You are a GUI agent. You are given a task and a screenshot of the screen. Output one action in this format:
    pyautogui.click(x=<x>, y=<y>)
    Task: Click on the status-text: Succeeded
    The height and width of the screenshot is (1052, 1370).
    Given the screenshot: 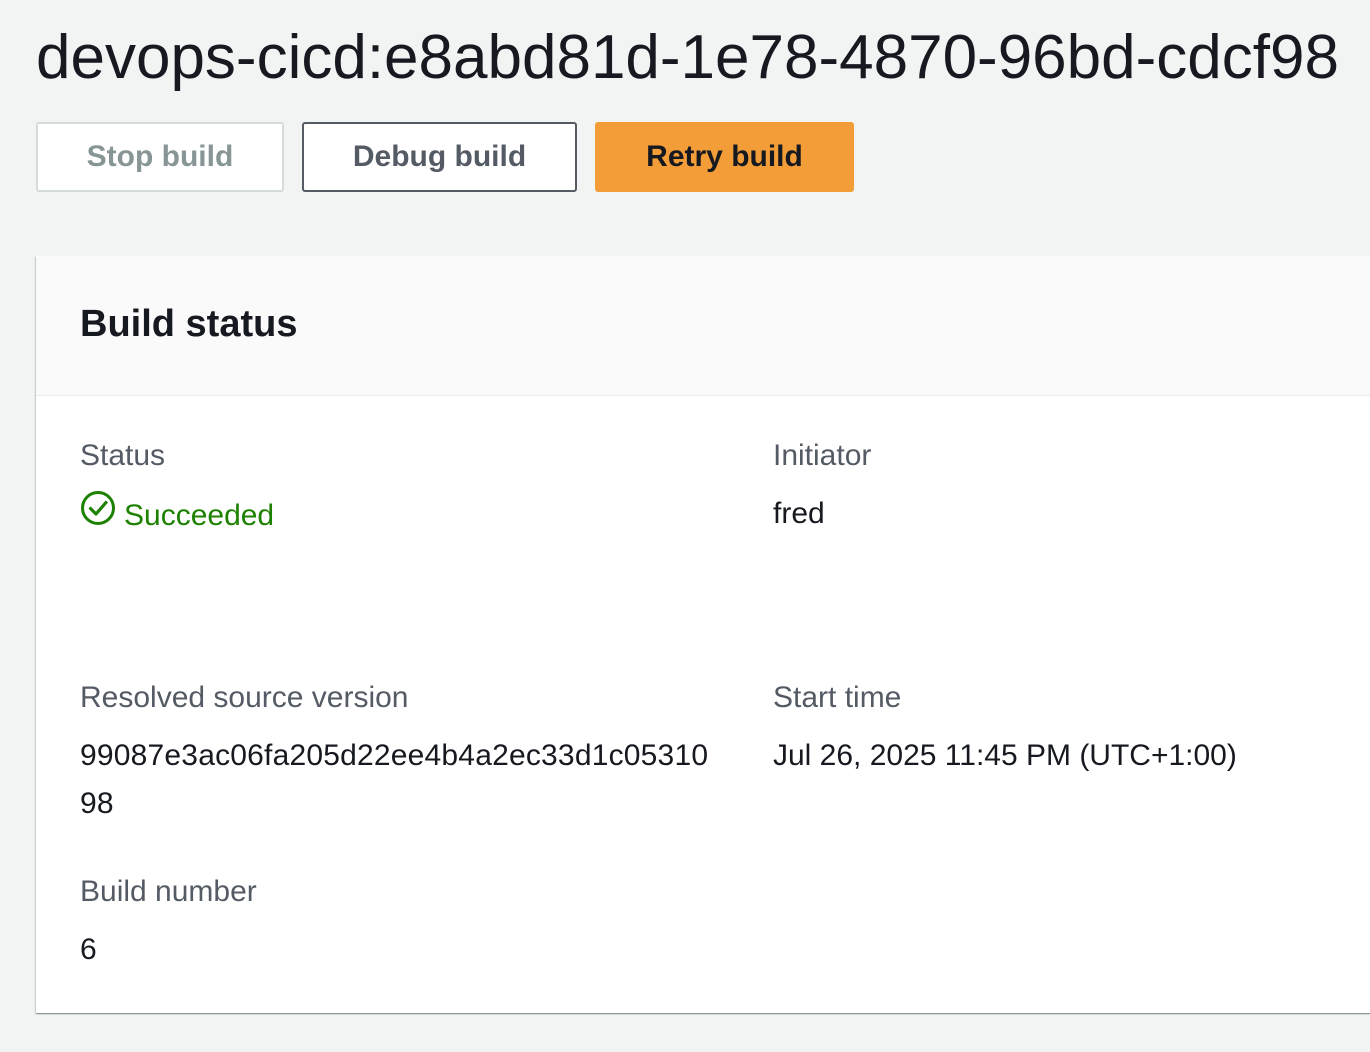 What is the action you would take?
    pyautogui.click(x=199, y=515)
    